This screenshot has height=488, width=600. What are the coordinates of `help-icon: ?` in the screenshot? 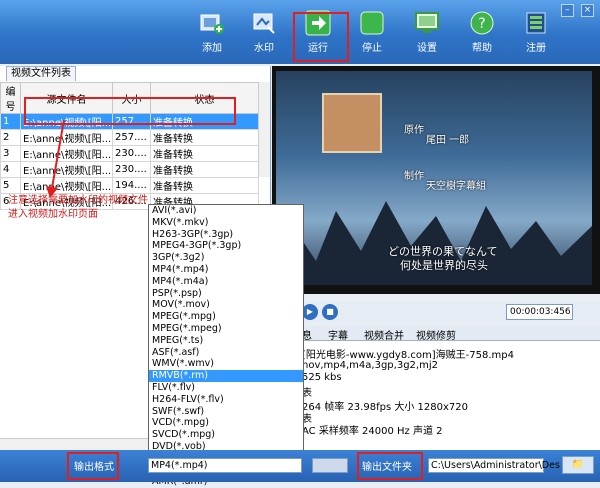 It's located at (482, 23).